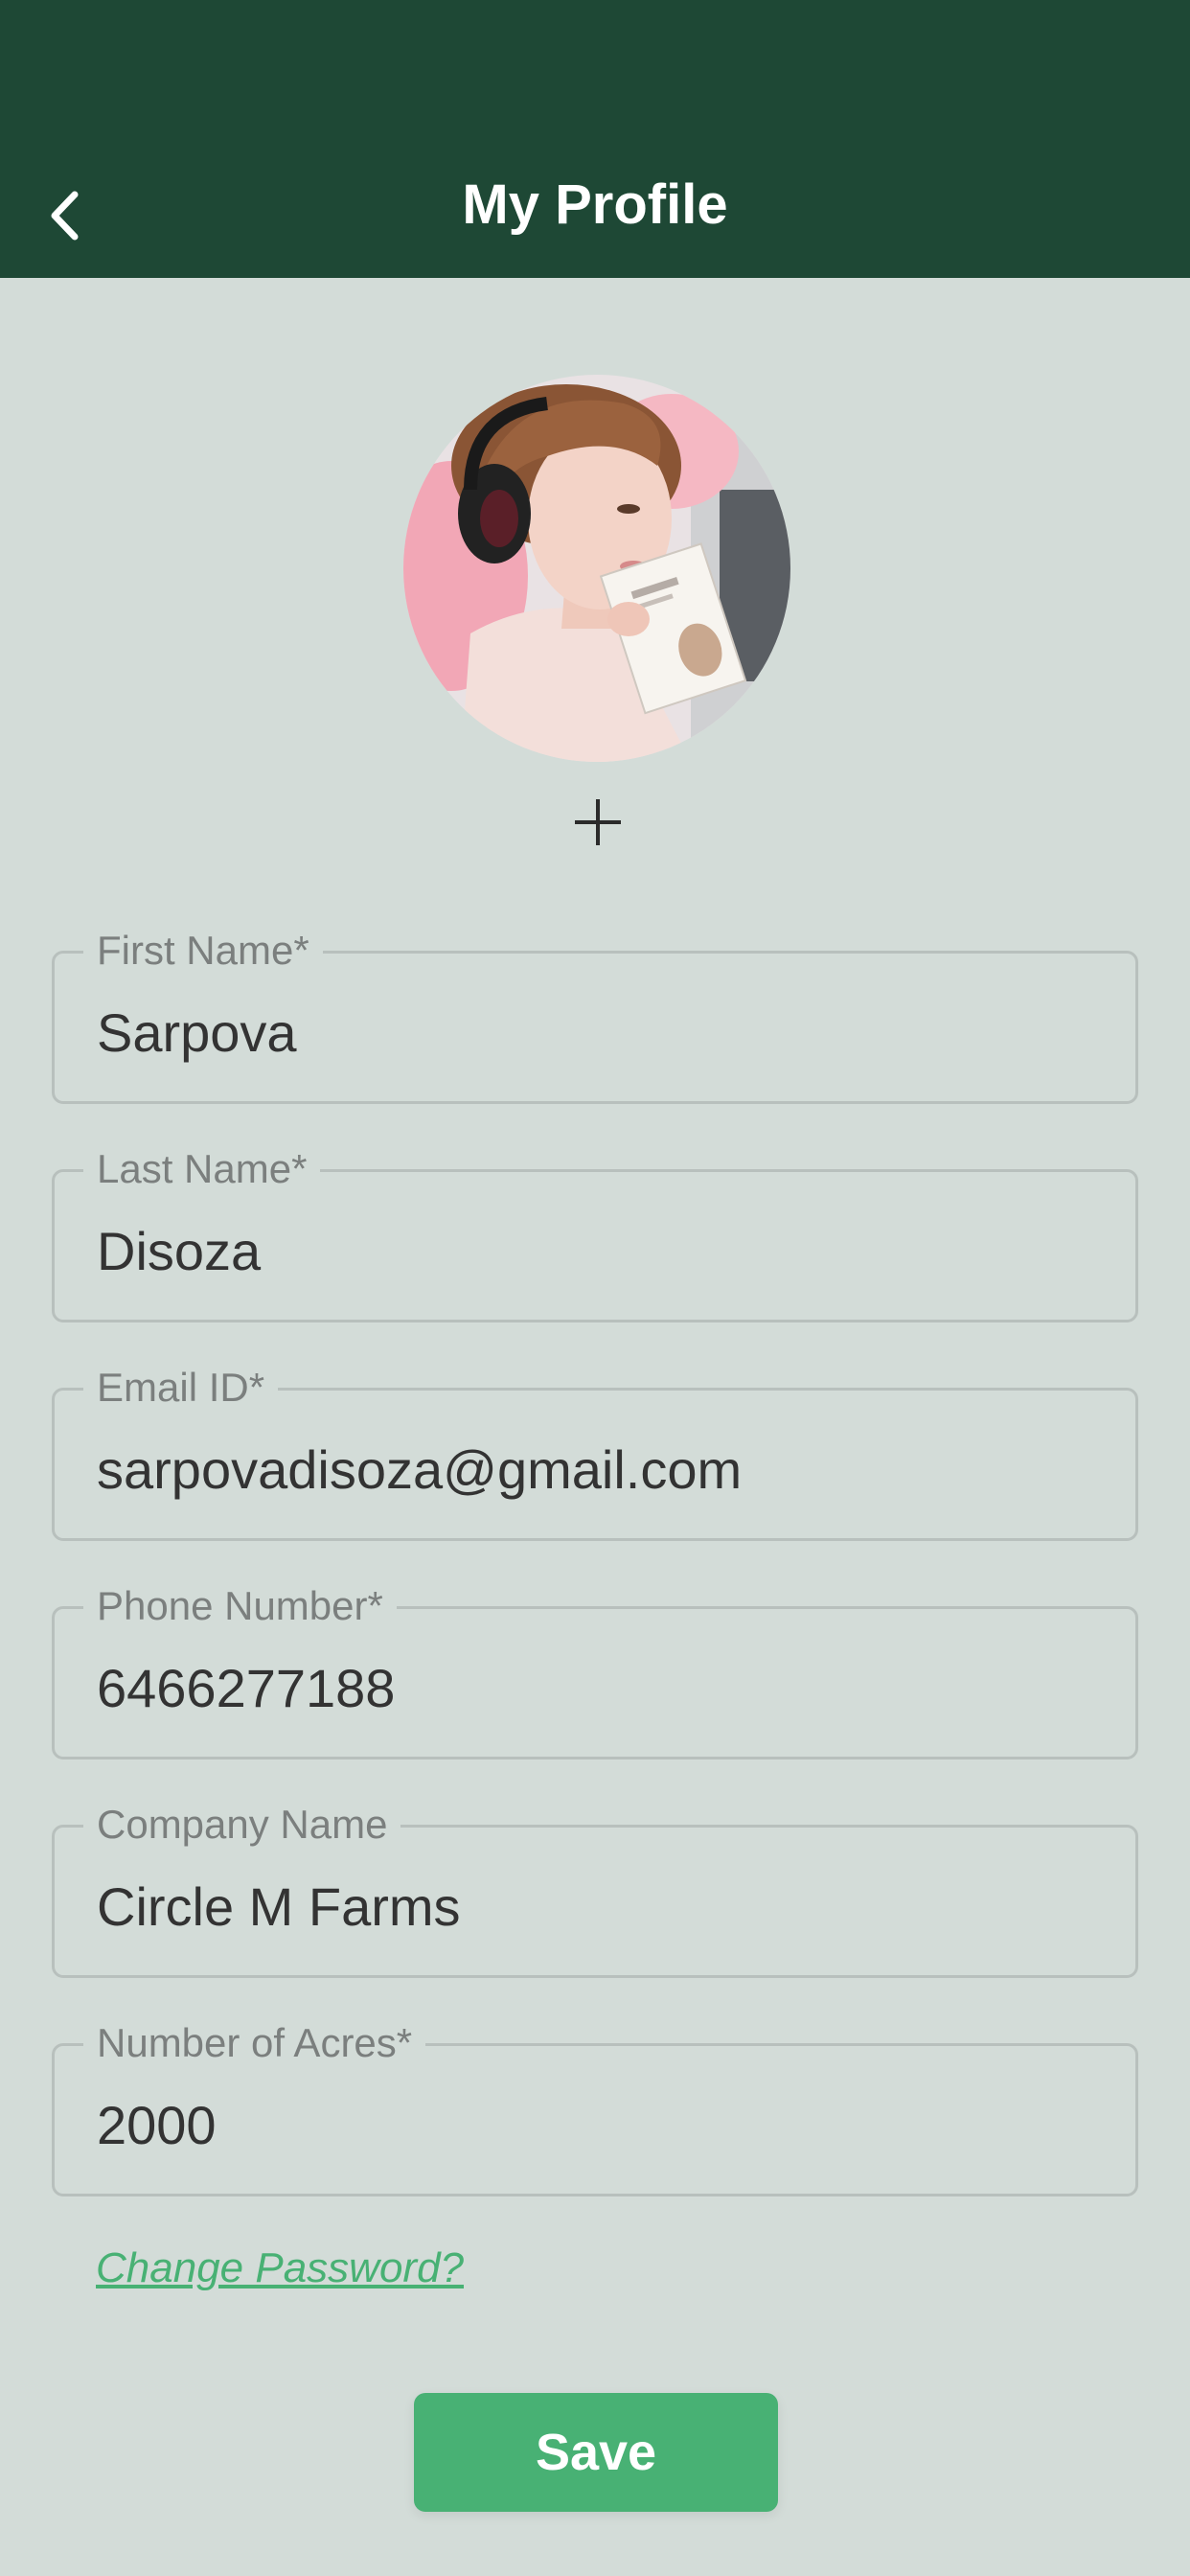 This screenshot has height=2576, width=1190. Describe the element at coordinates (197, 1033) in the screenshot. I see `first-name-value: Sarpova` at that location.